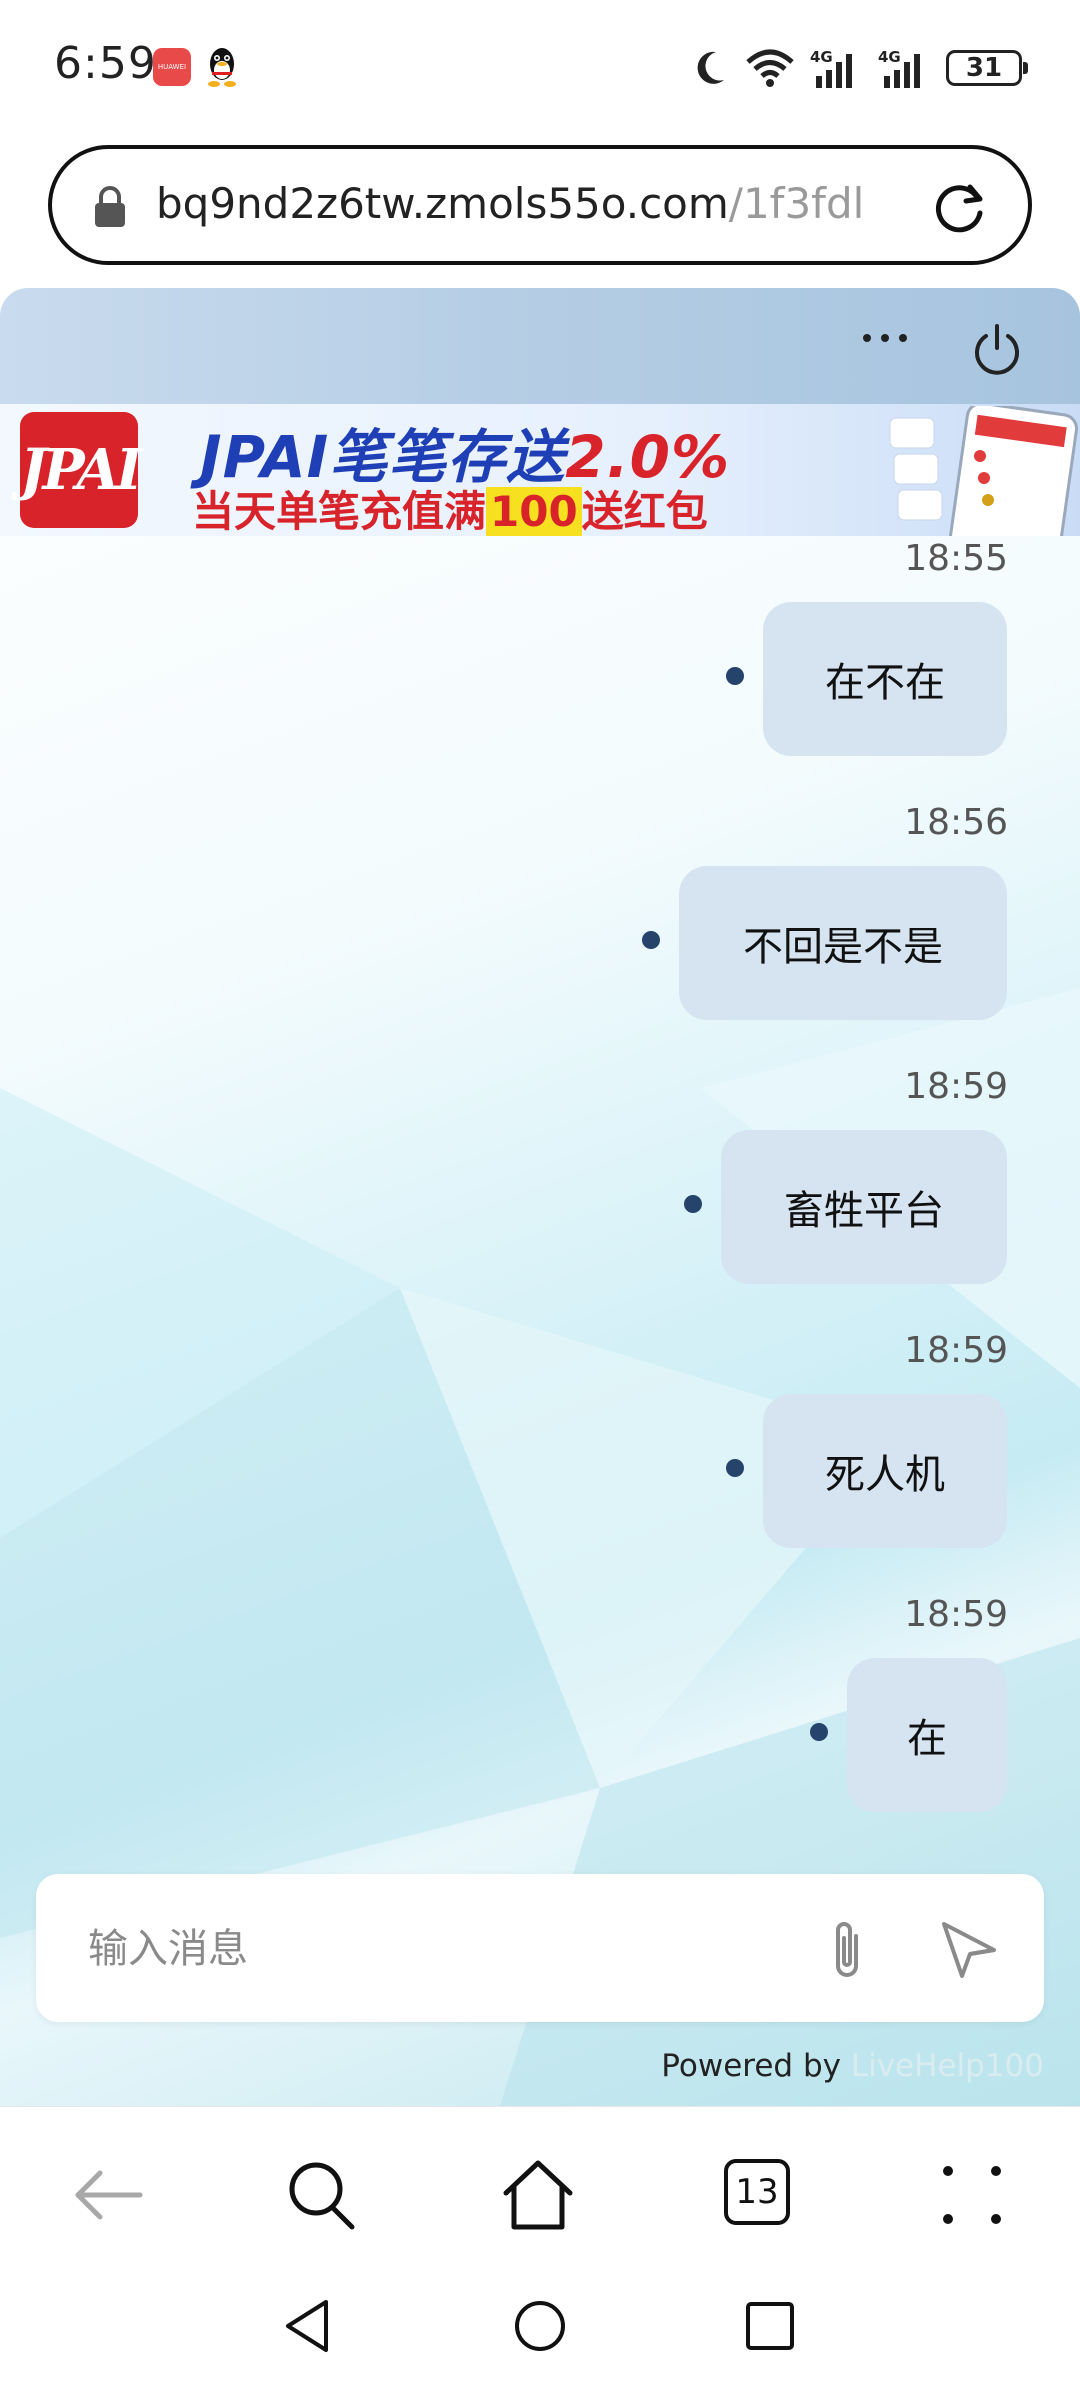 Image resolution: width=1080 pixels, height=2388 pixels. I want to click on message-bubble: 不回是不是, so click(843, 943).